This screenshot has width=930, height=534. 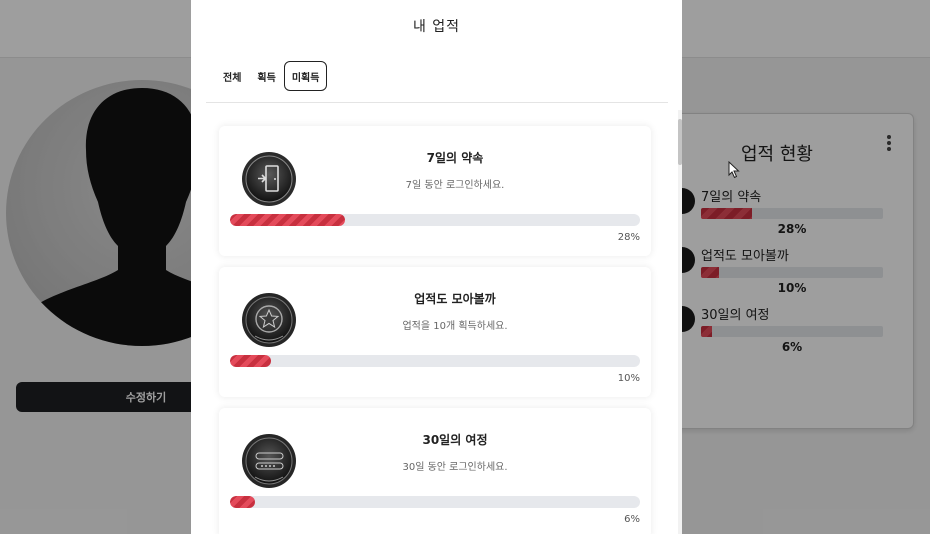 I want to click on achievement-card: 업적도 모아볼까 업적을 10개 획득하세요. 10%, so click(x=435, y=332).